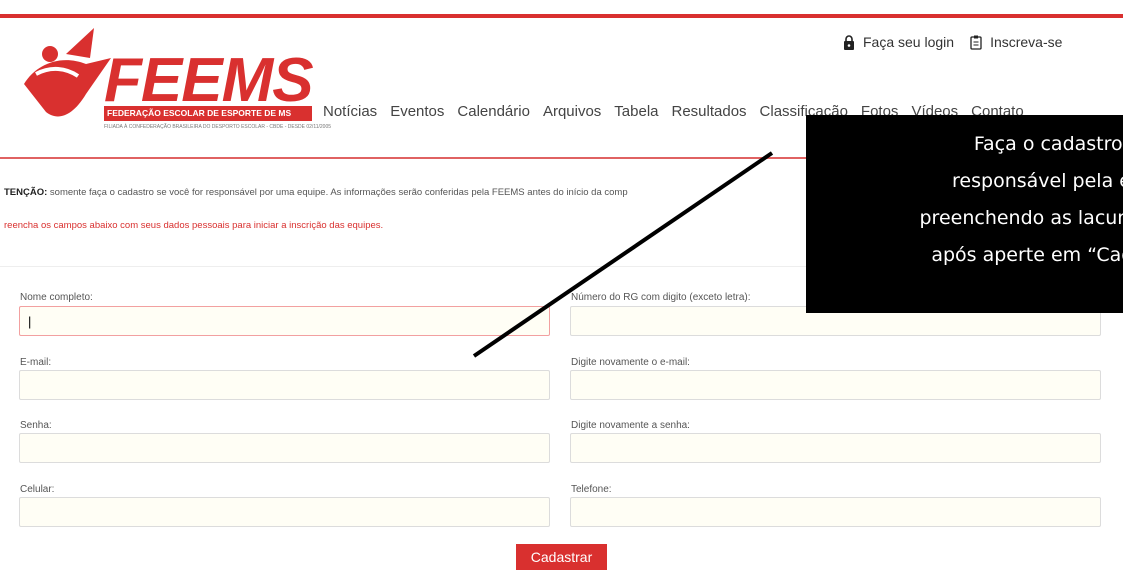  Describe the element at coordinates (284, 385) in the screenshot. I see `email-input` at that location.